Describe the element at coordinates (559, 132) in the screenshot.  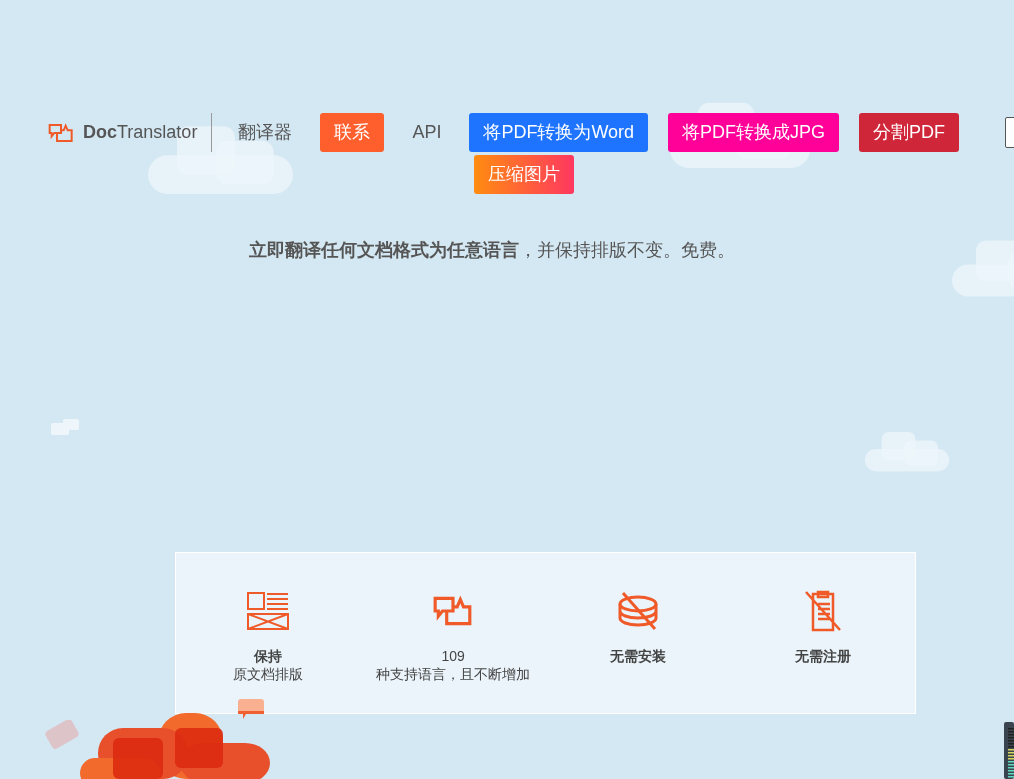
I see `nav-link: 将PDF转换为Word` at that location.